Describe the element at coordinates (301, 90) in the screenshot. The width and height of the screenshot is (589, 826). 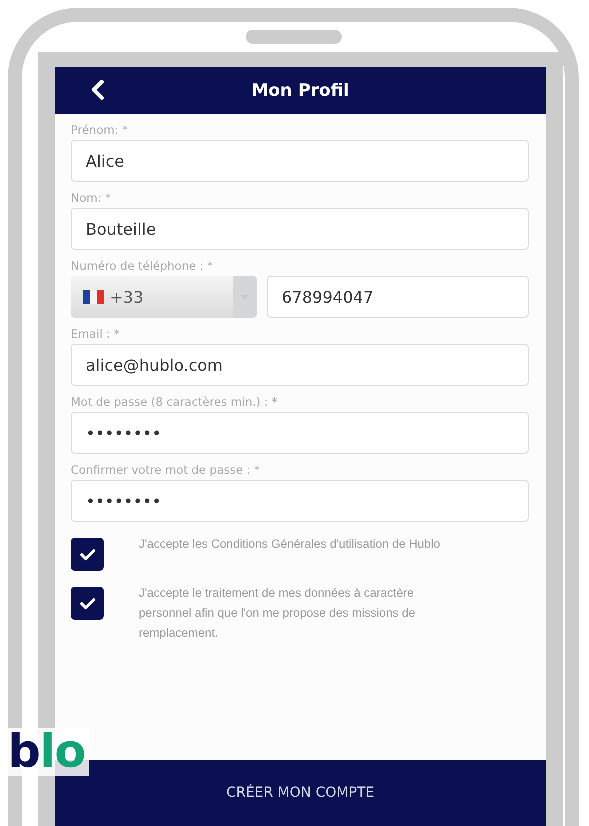
I see `page-title: Mon Profil` at that location.